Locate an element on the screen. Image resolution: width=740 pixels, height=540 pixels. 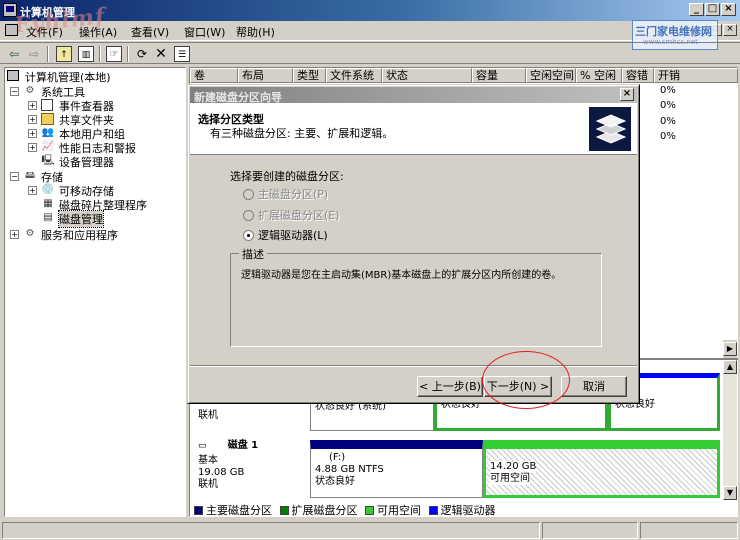
radio-logical-drive: 逻辑驱动器(L) is located at coordinates (285, 235).